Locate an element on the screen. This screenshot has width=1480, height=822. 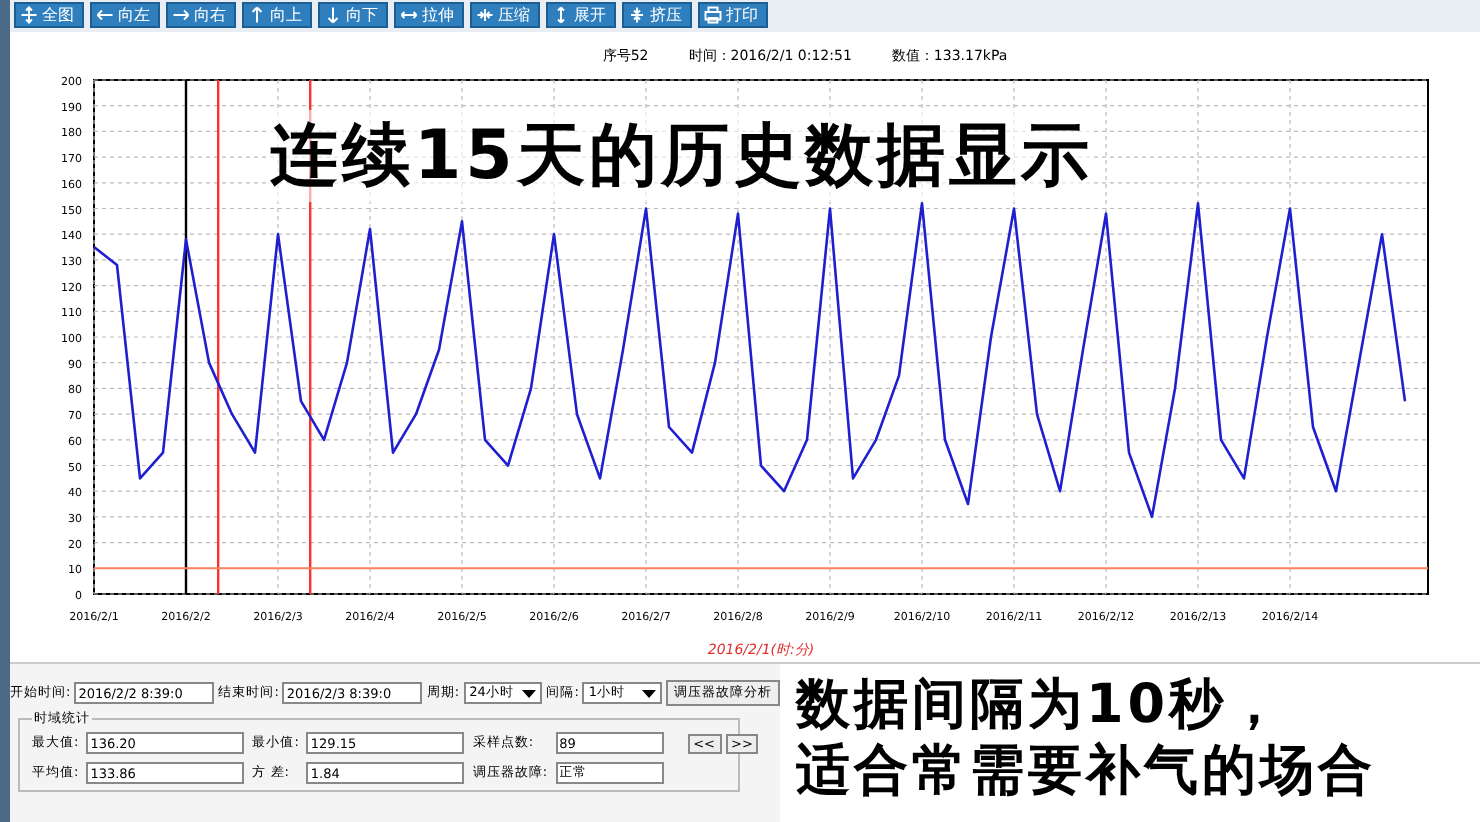
toolbar-button: 展开 is located at coordinates (581, 15).